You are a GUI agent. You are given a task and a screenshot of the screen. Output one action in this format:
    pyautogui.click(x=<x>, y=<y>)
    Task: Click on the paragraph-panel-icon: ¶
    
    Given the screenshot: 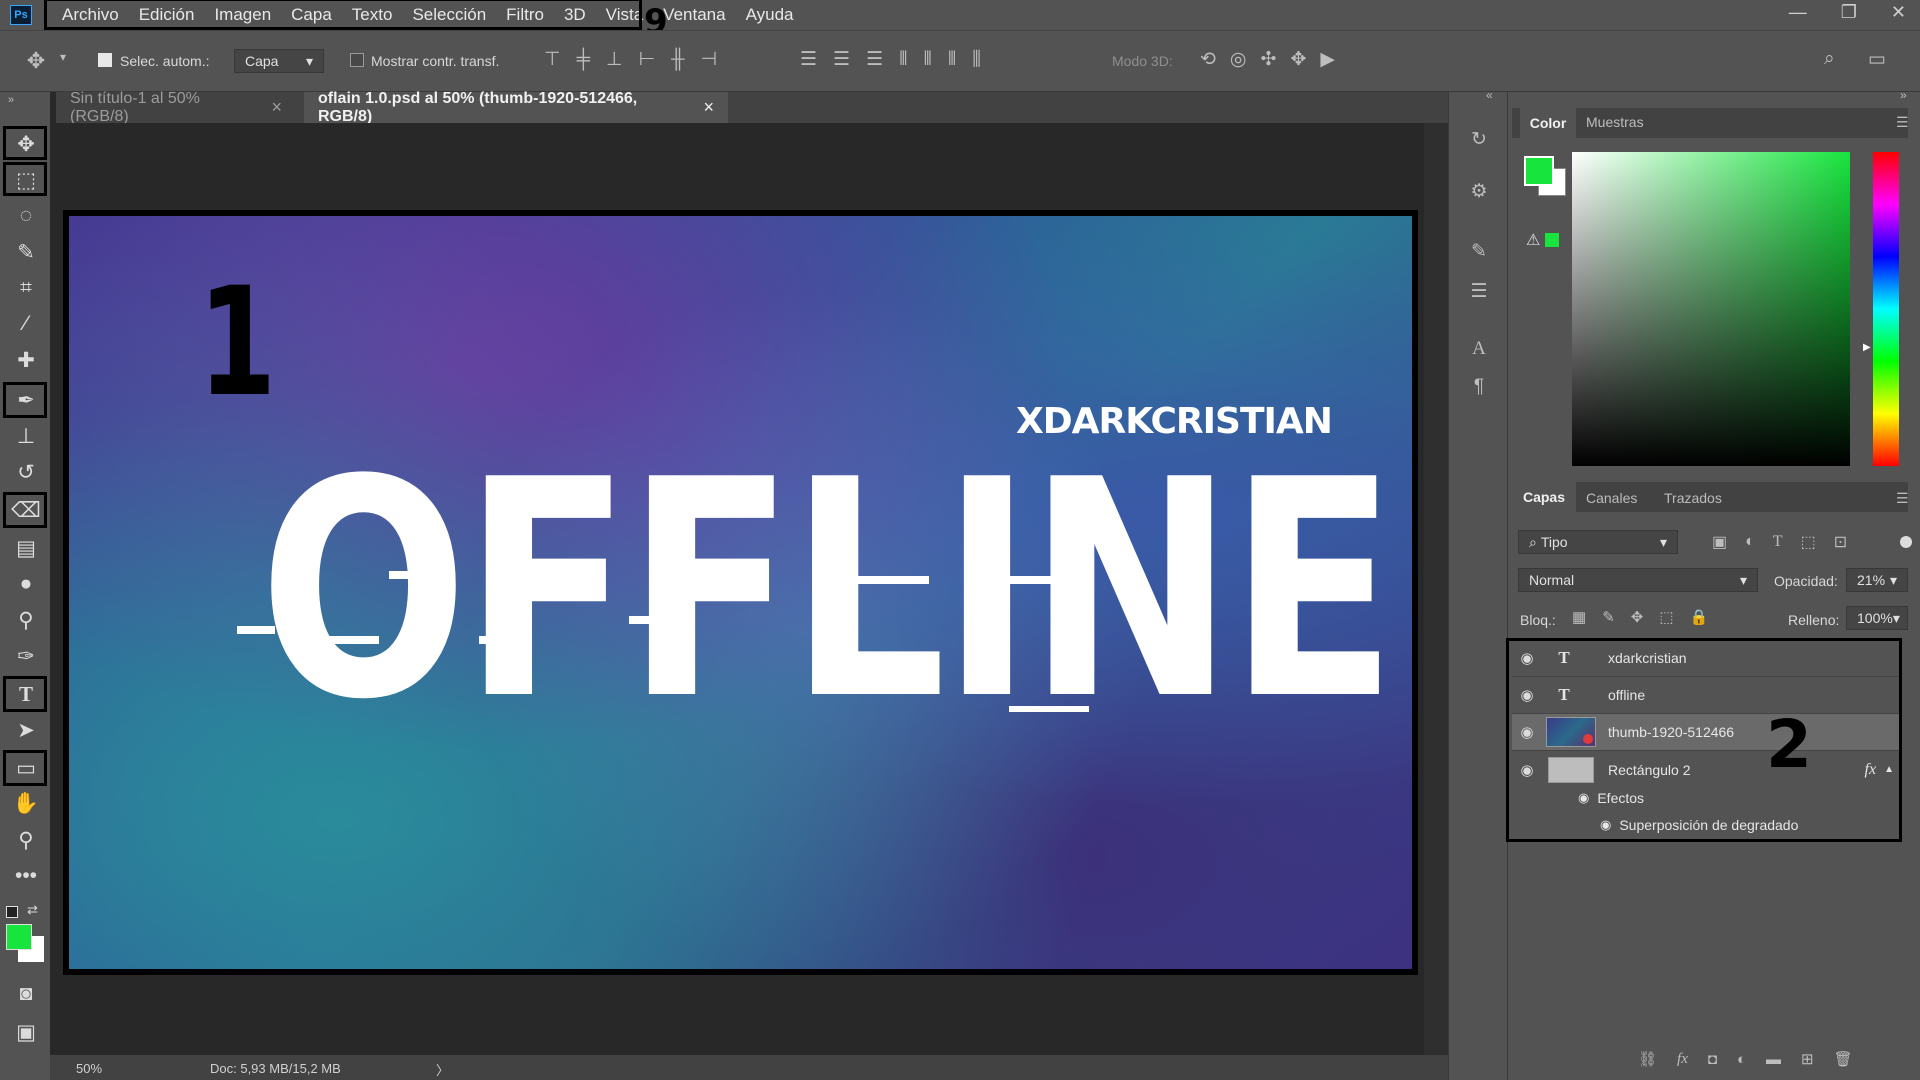 What is the action you would take?
    pyautogui.click(x=1479, y=387)
    